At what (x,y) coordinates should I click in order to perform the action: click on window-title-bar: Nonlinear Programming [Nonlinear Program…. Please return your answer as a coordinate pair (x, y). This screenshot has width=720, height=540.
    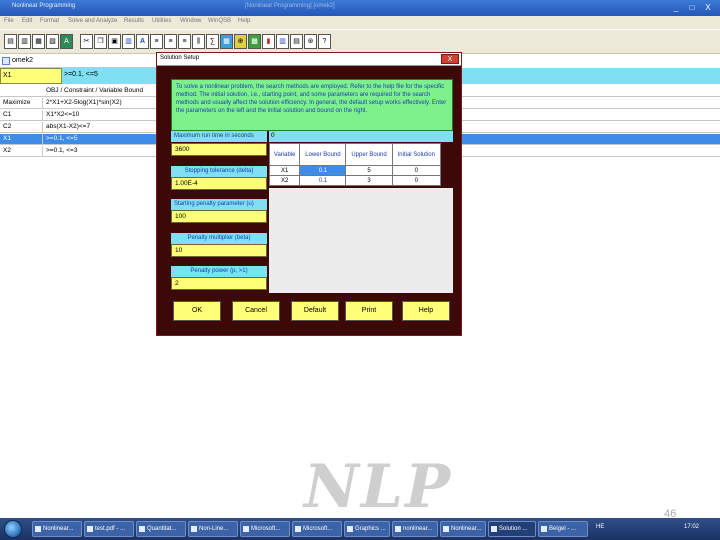
    Looking at the image, I should click on (360, 8).